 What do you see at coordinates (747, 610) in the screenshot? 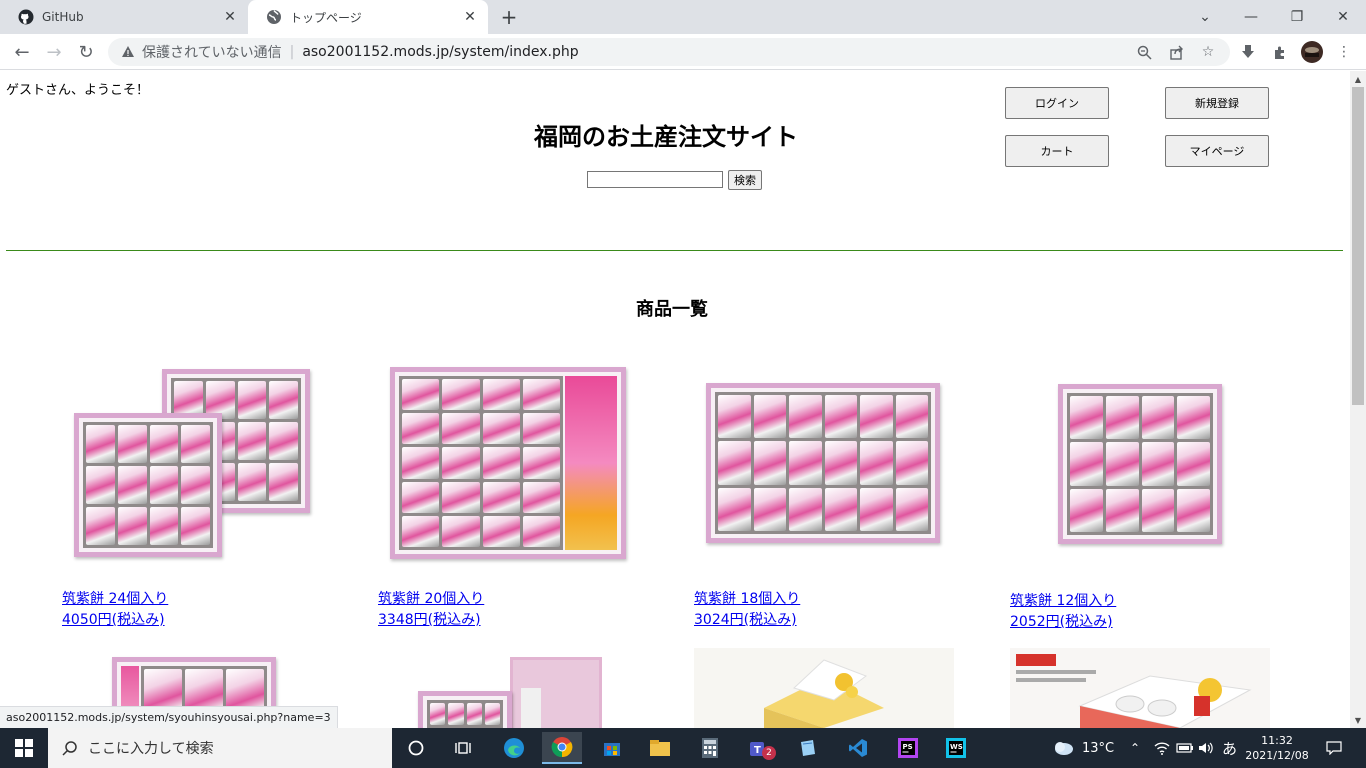
I see `product-link-18: 筑紫餅 18個入り 3024円(税込み)` at bounding box center [747, 610].